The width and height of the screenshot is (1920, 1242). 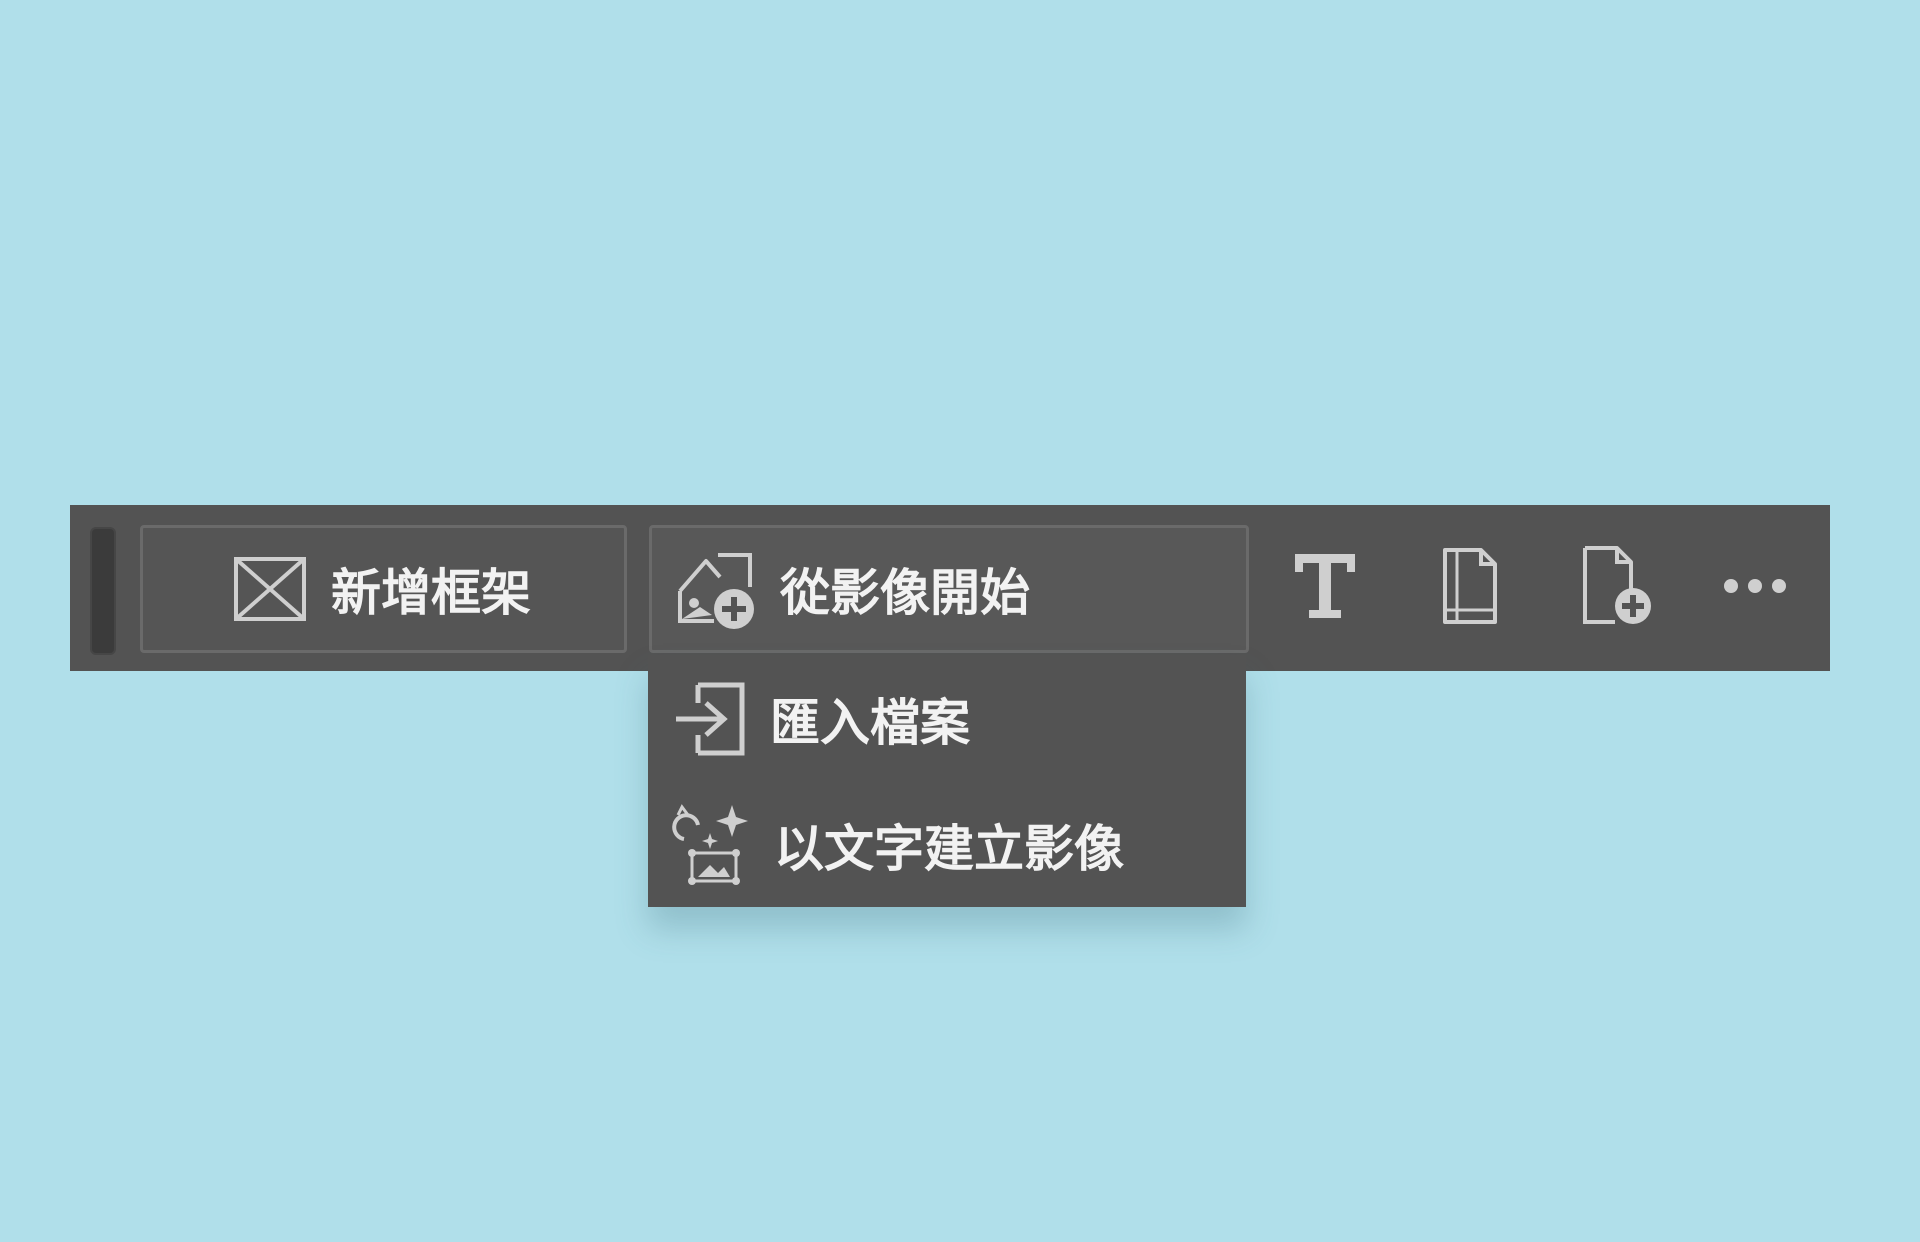 I want to click on contextual-task-bar: 新增框架 從影像開始, so click(x=950, y=588).